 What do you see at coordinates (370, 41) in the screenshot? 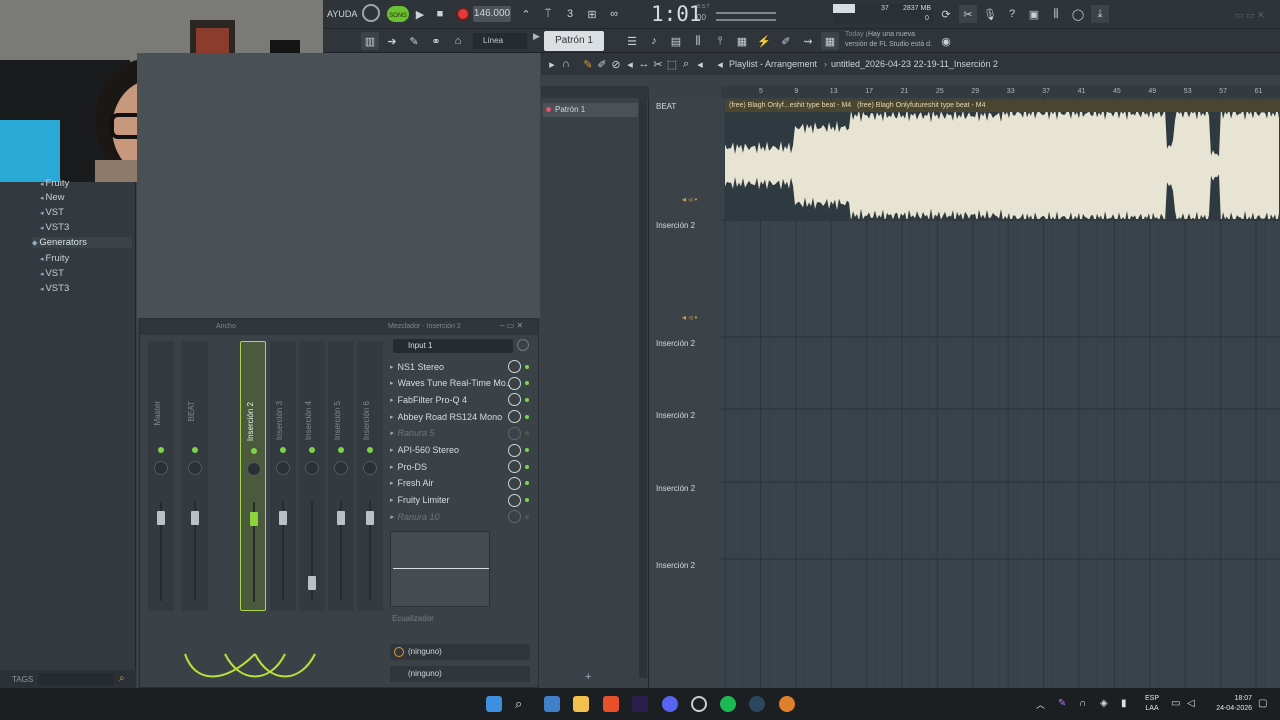
I see `piano-icon: ▥` at bounding box center [370, 41].